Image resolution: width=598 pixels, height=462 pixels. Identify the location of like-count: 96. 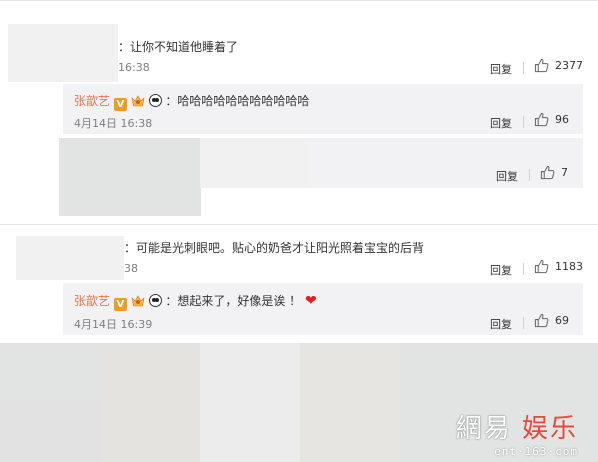
(562, 119).